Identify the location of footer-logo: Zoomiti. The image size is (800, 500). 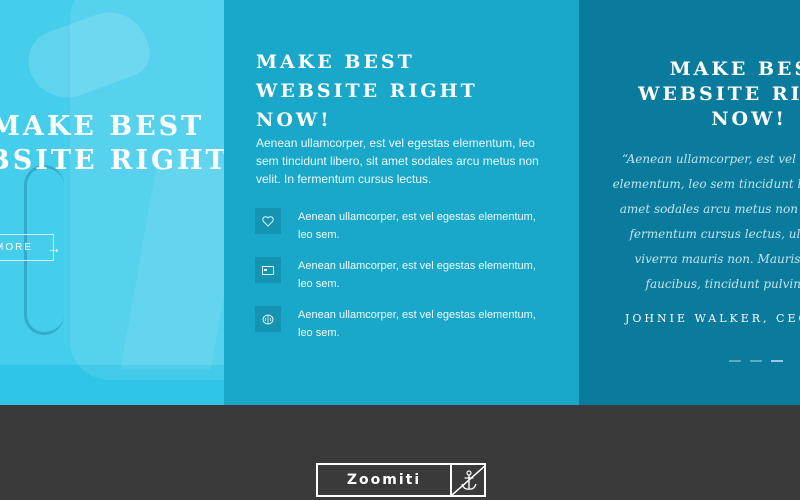
(401, 480).